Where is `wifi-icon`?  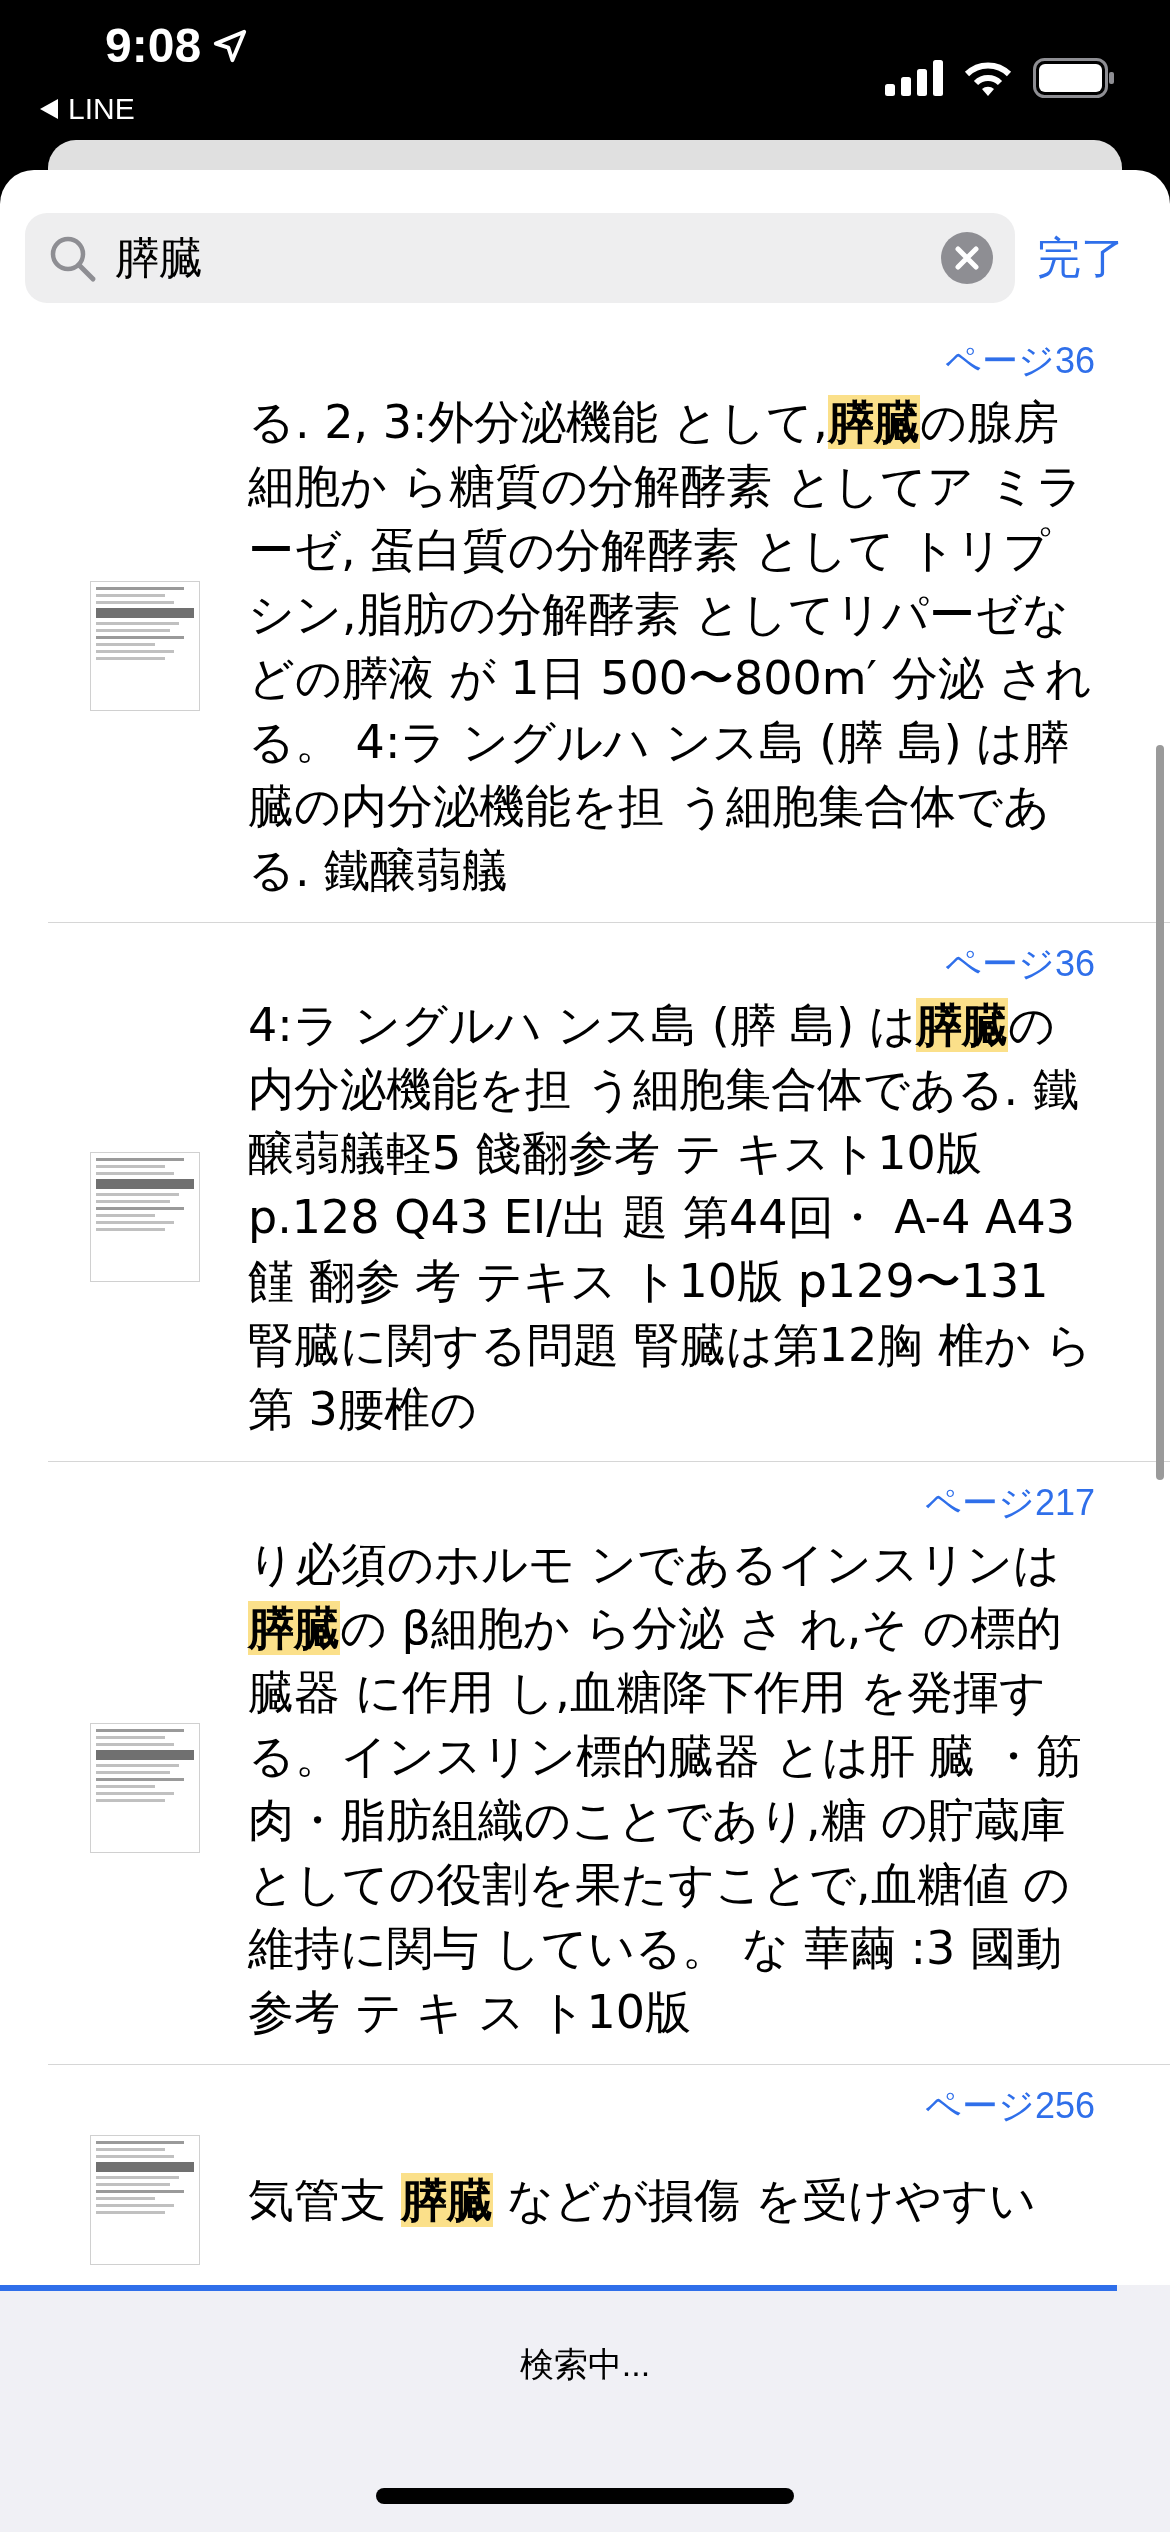 wifi-icon is located at coordinates (988, 78).